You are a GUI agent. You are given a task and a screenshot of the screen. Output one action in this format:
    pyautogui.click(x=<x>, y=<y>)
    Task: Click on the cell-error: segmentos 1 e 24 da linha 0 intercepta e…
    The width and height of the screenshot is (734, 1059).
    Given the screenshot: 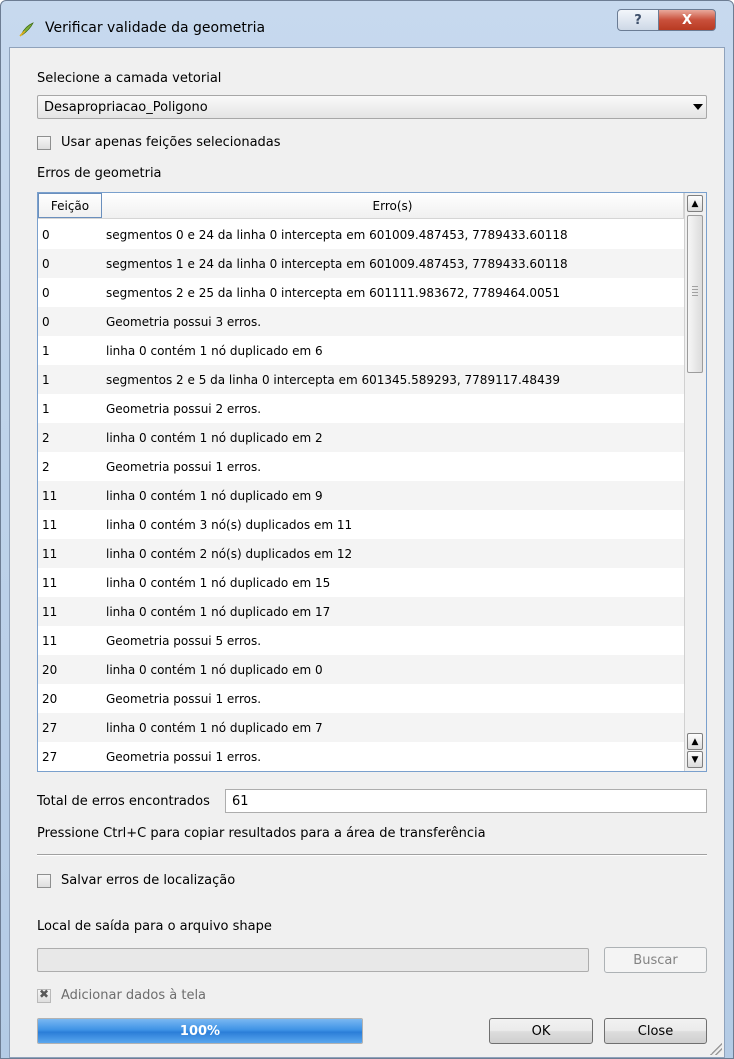 What is the action you would take?
    pyautogui.click(x=337, y=263)
    